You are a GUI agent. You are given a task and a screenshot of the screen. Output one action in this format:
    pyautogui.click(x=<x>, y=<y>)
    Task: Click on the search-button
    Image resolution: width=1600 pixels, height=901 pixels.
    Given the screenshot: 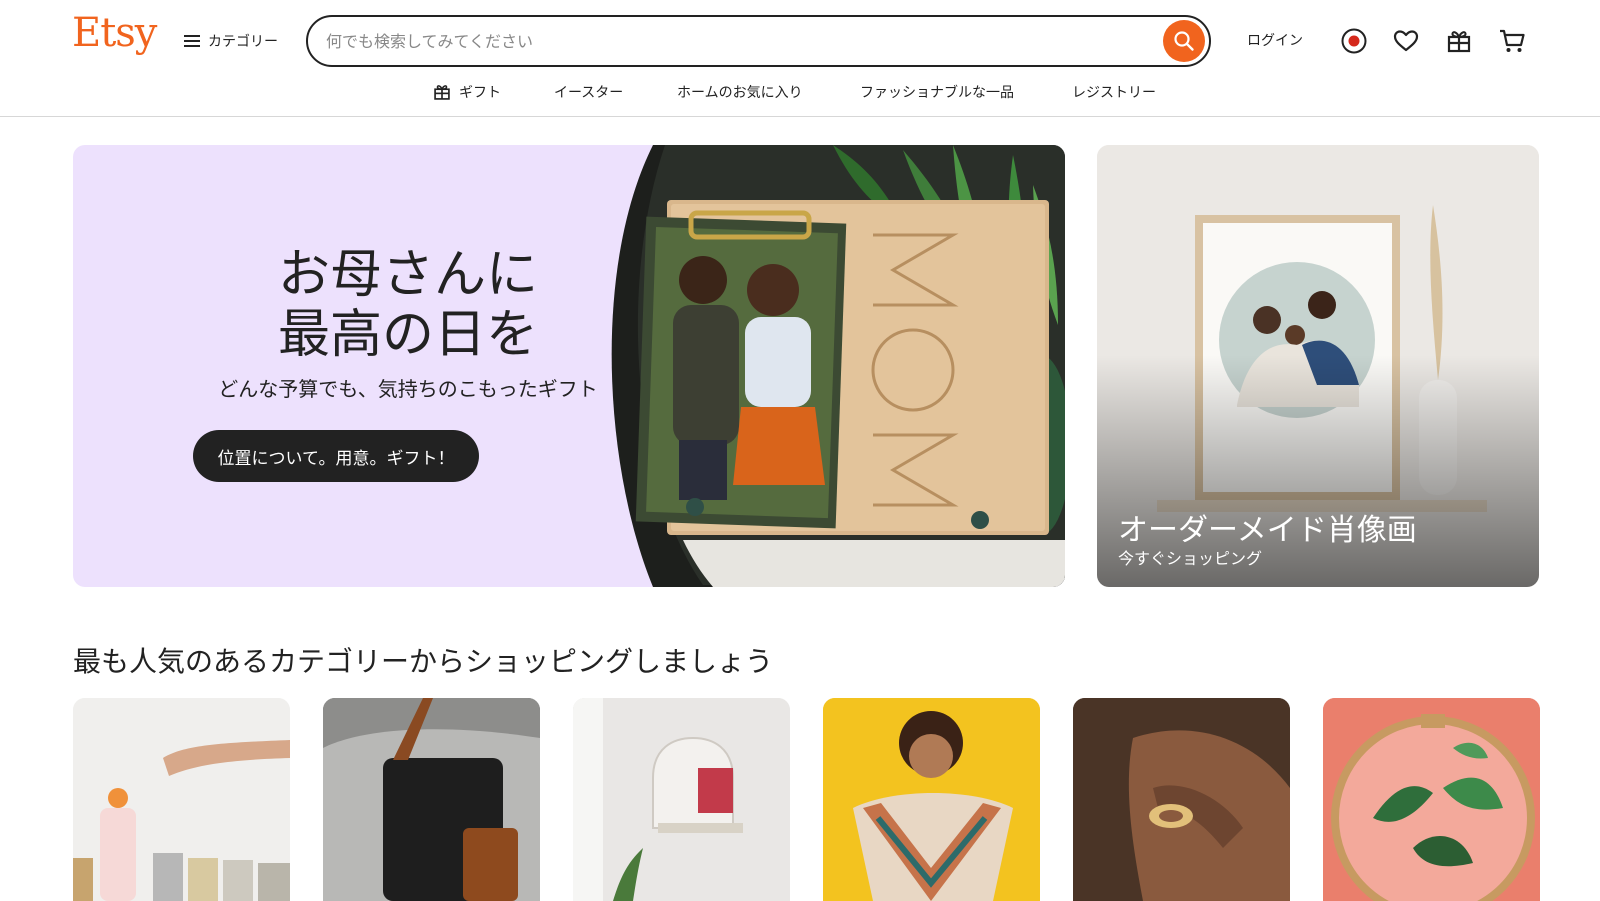 What is the action you would take?
    pyautogui.click(x=1184, y=41)
    